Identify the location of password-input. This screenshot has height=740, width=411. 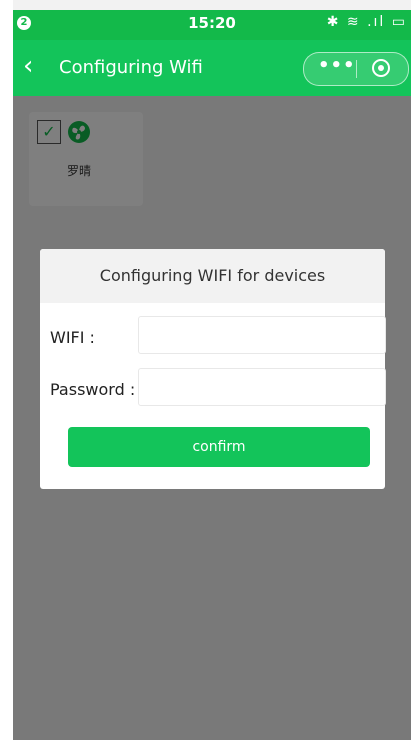
(262, 387).